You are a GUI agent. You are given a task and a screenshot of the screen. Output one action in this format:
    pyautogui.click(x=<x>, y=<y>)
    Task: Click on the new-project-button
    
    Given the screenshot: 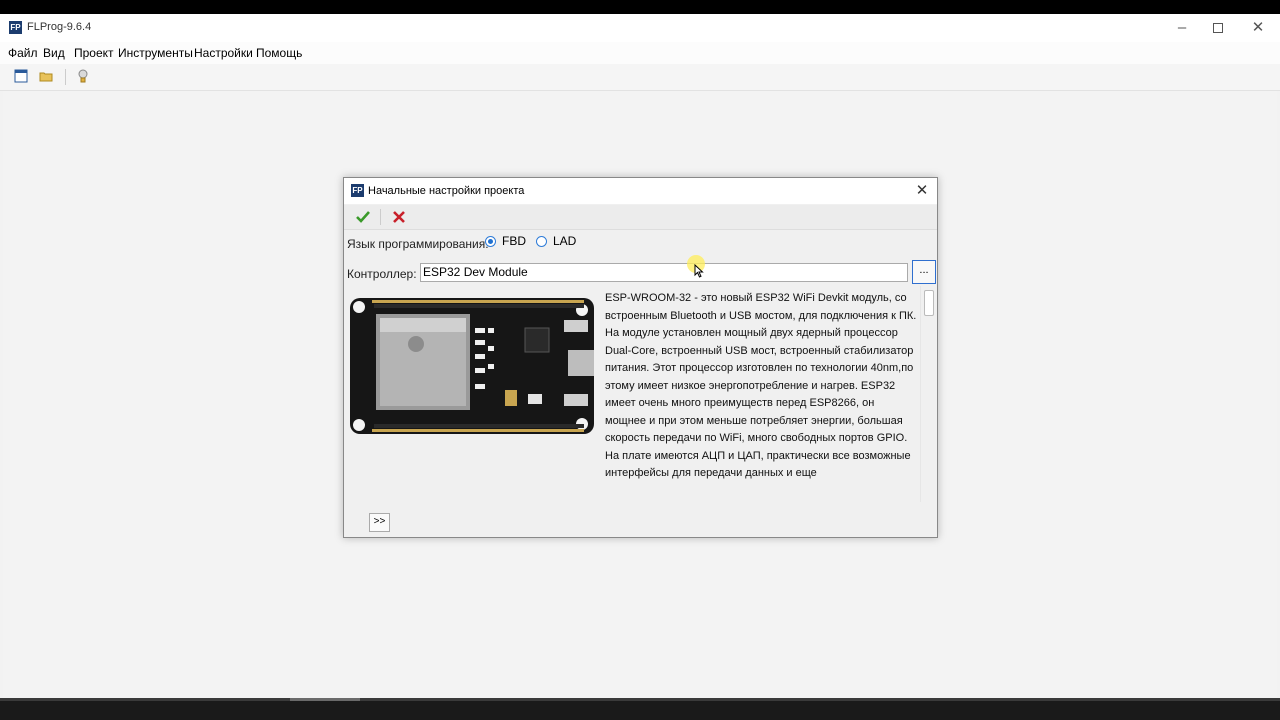 What is the action you would take?
    pyautogui.click(x=22, y=77)
    